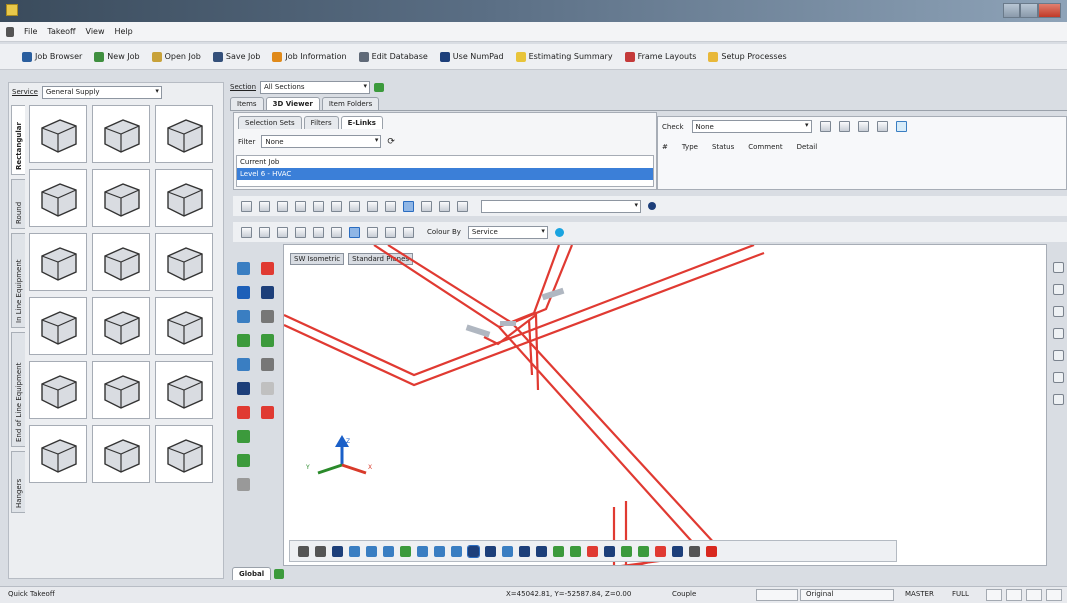  I want to click on right-tool-0-icon, so click(1058, 267).